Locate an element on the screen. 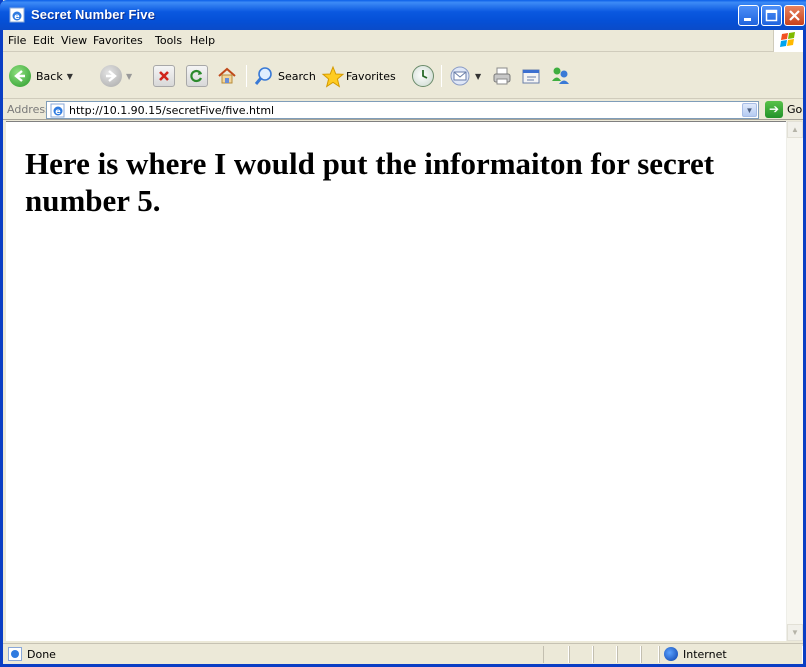 The image size is (806, 667). favorites-button: Favorites is located at coordinates (358, 76).